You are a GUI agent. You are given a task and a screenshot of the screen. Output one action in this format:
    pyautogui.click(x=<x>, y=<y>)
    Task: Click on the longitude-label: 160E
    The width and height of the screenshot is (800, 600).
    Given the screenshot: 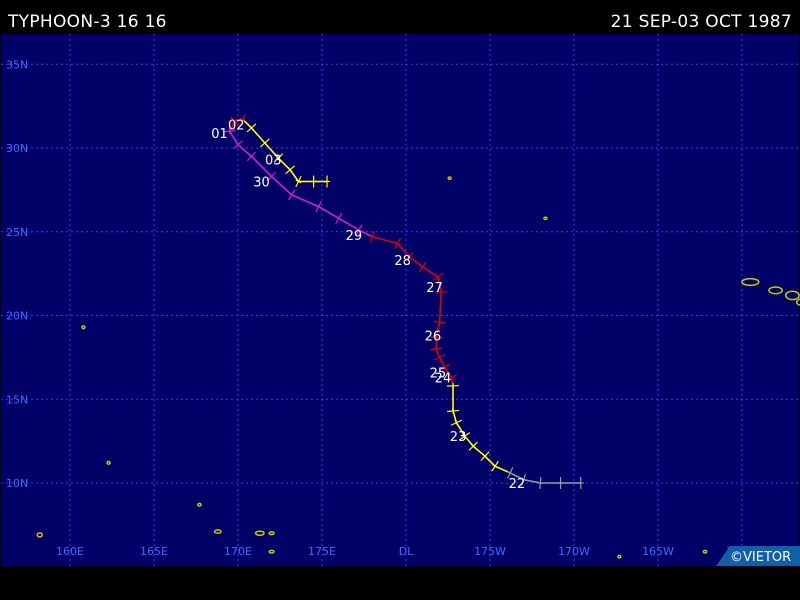 What is the action you would take?
    pyautogui.click(x=70, y=551)
    